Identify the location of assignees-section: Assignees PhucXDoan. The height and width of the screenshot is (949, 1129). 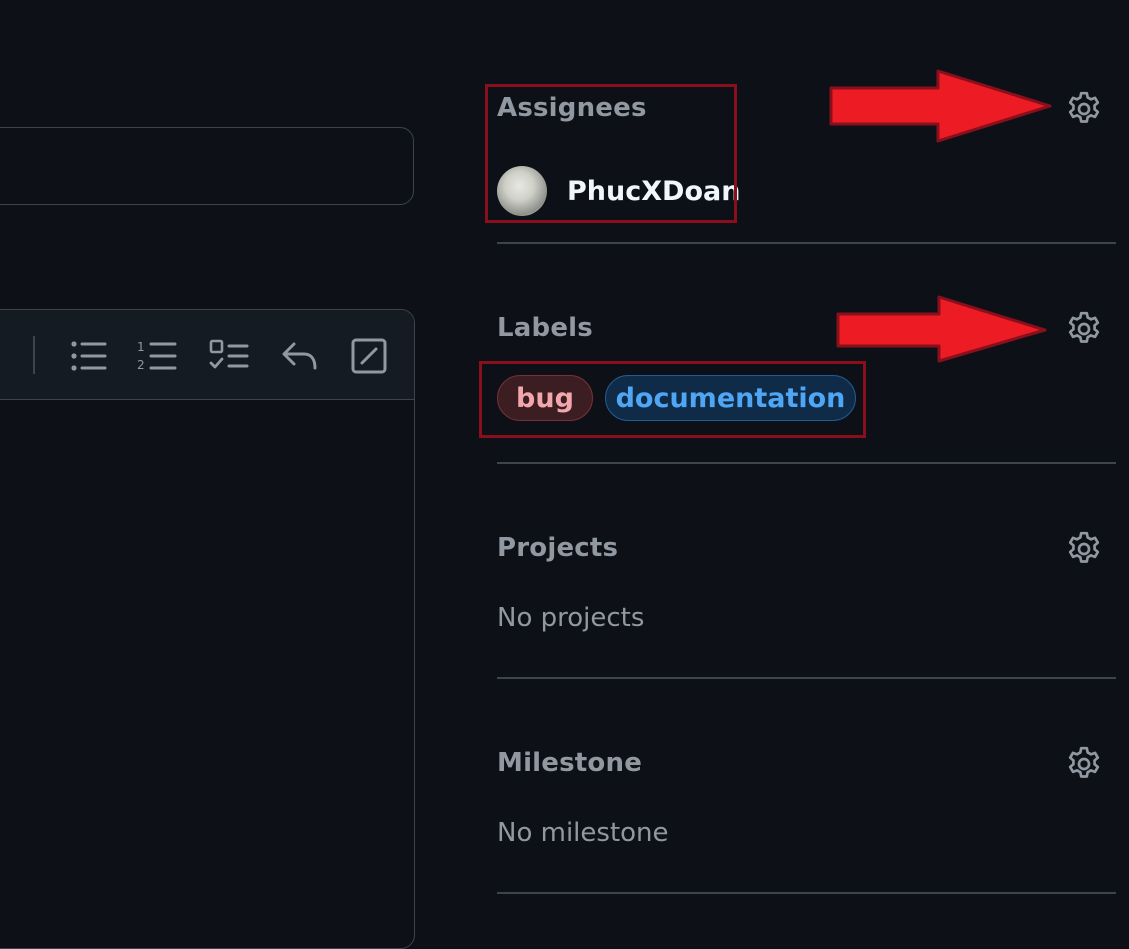
(807, 160).